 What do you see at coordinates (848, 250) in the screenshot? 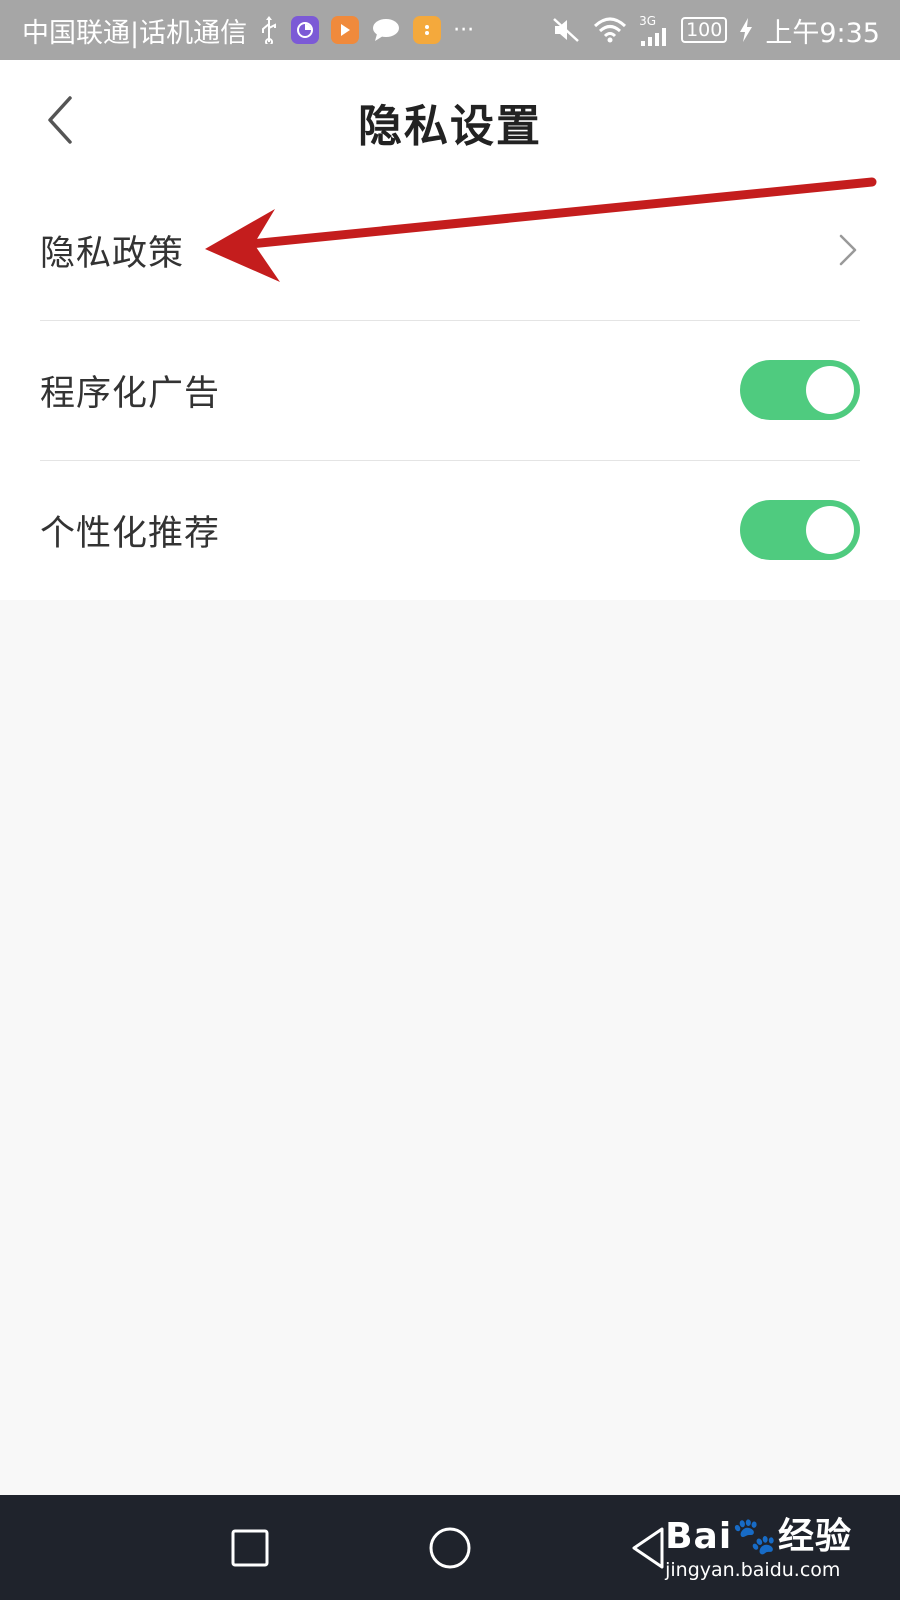
I see `chevron-right-icon` at bounding box center [848, 250].